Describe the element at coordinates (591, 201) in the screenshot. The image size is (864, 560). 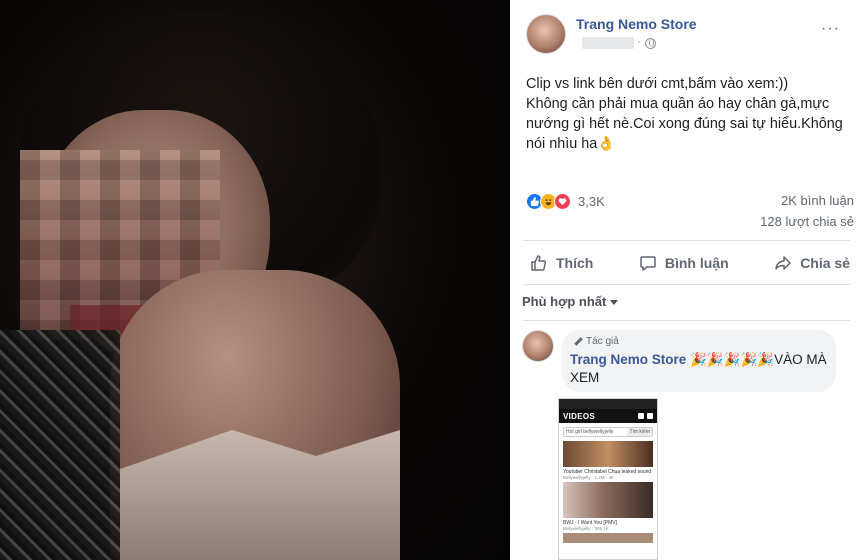
I see `reaction-count: 3,3K` at that location.